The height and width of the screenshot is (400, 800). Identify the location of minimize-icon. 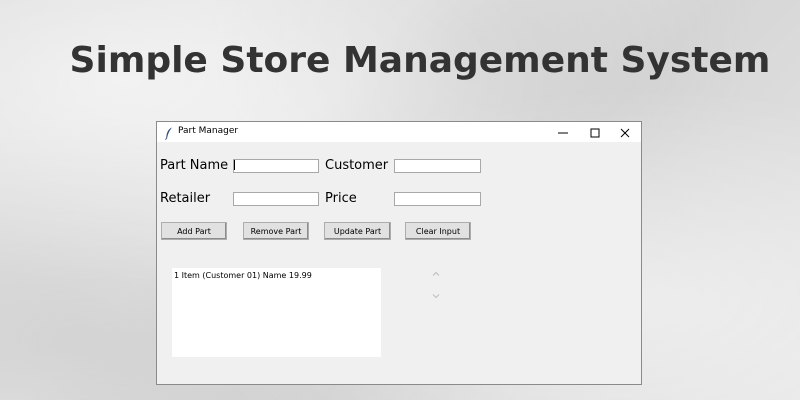
(563, 132).